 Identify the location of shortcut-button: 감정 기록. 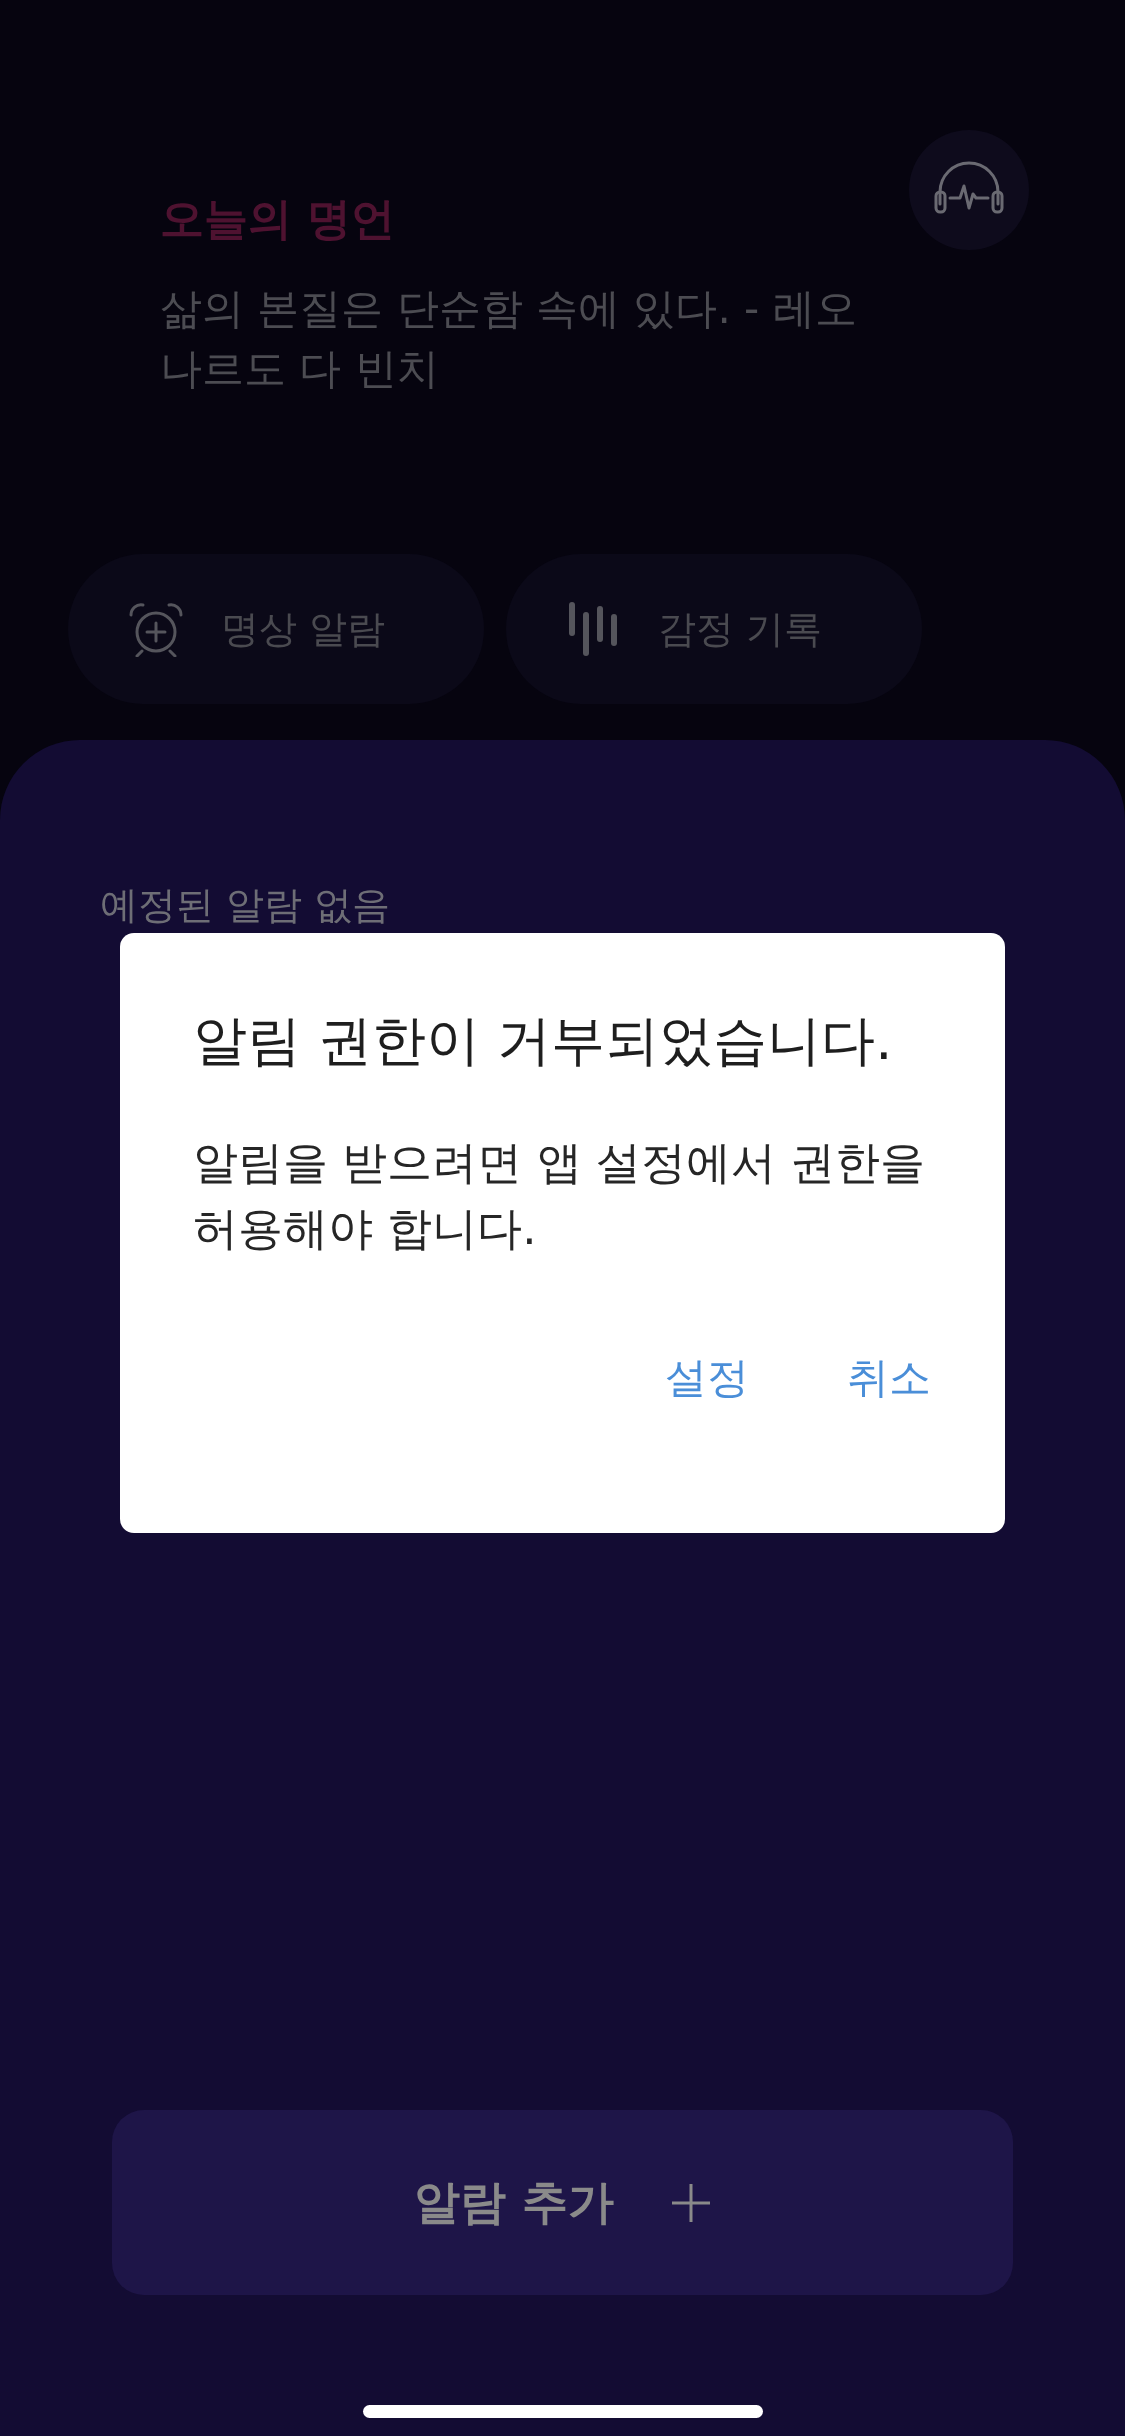
(714, 629).